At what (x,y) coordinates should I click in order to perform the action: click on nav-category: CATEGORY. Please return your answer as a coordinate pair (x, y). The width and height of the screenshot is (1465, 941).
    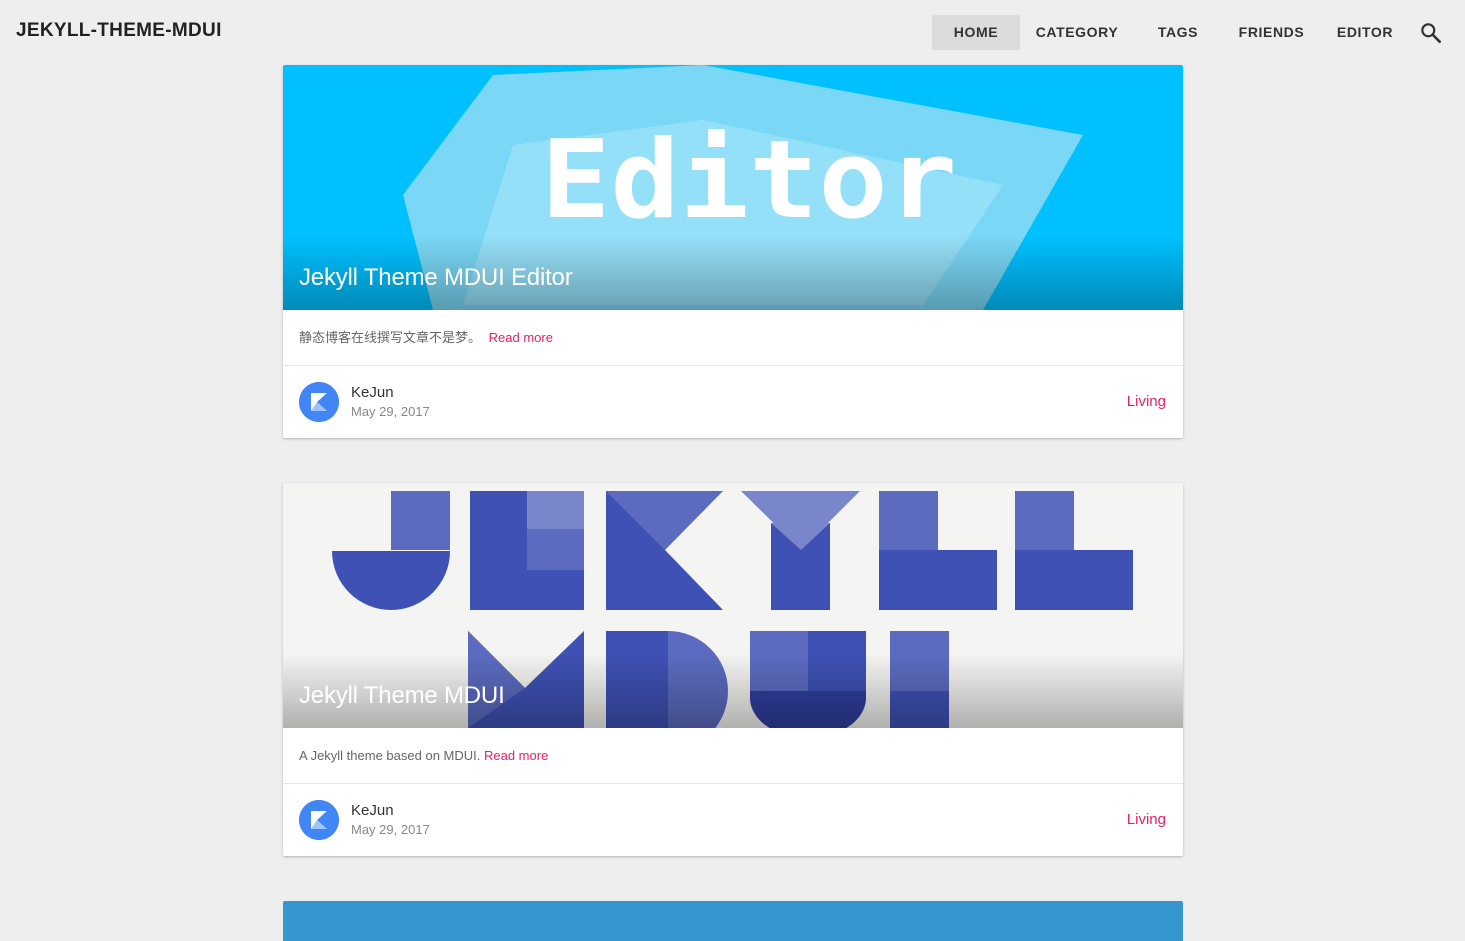
    Looking at the image, I should click on (1077, 32).